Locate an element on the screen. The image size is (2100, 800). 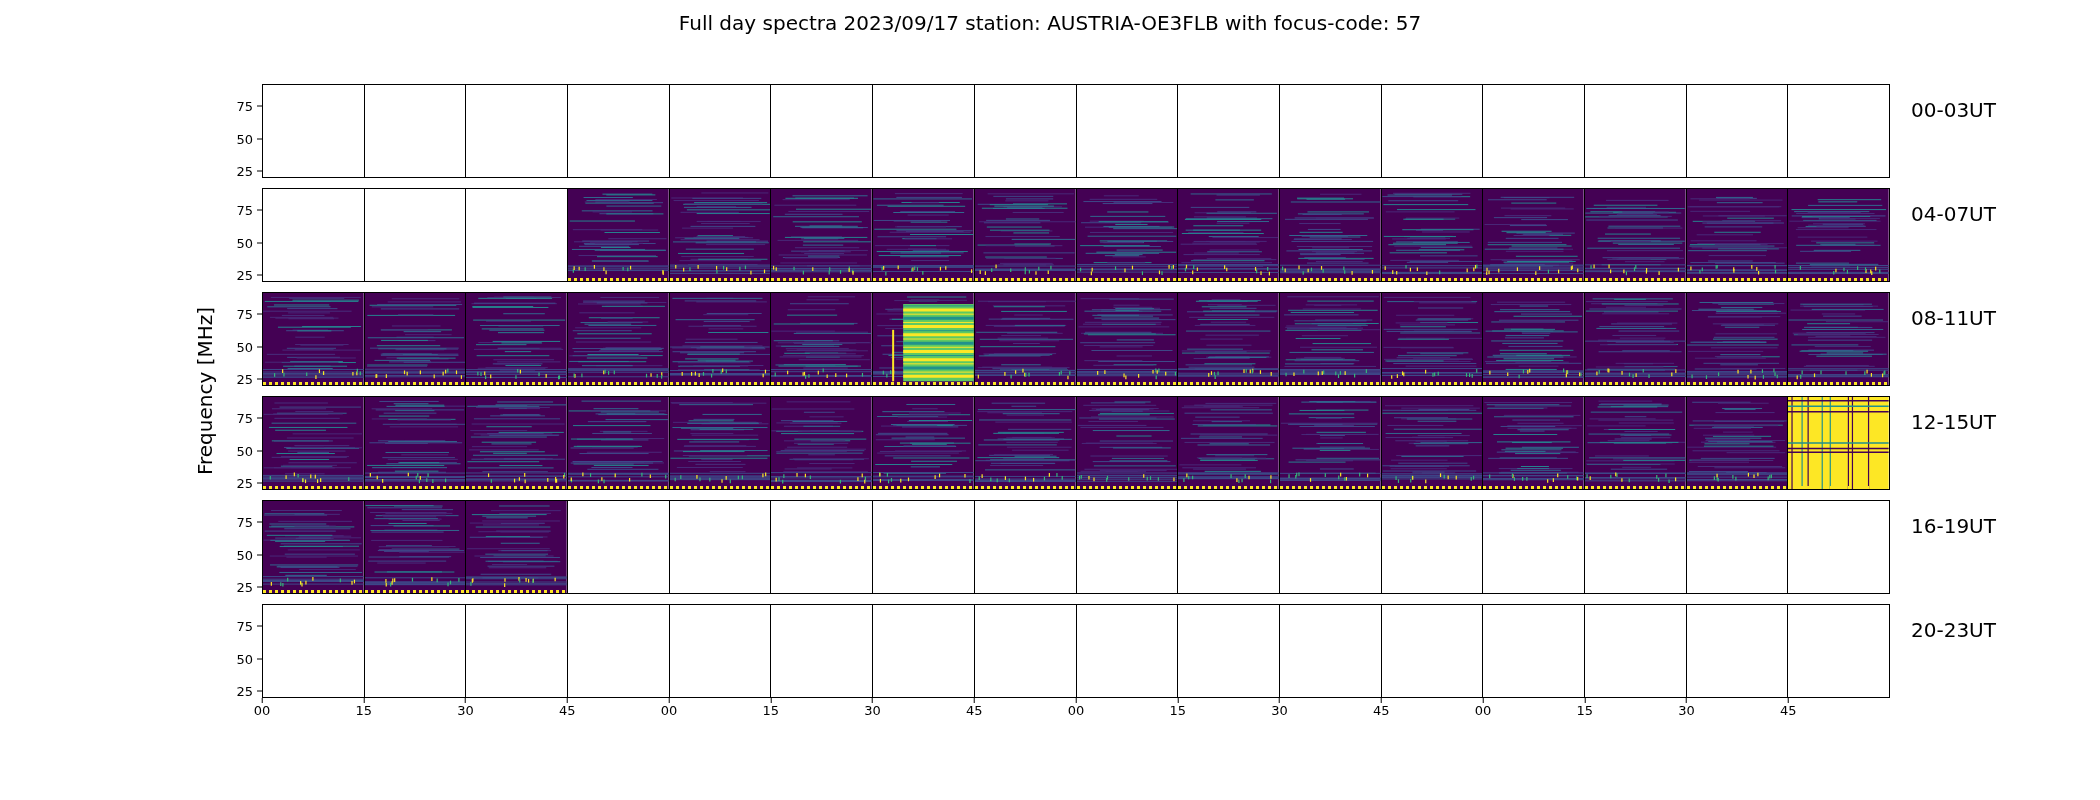
time-range-label: 16-19UT is located at coordinates (1953, 526).